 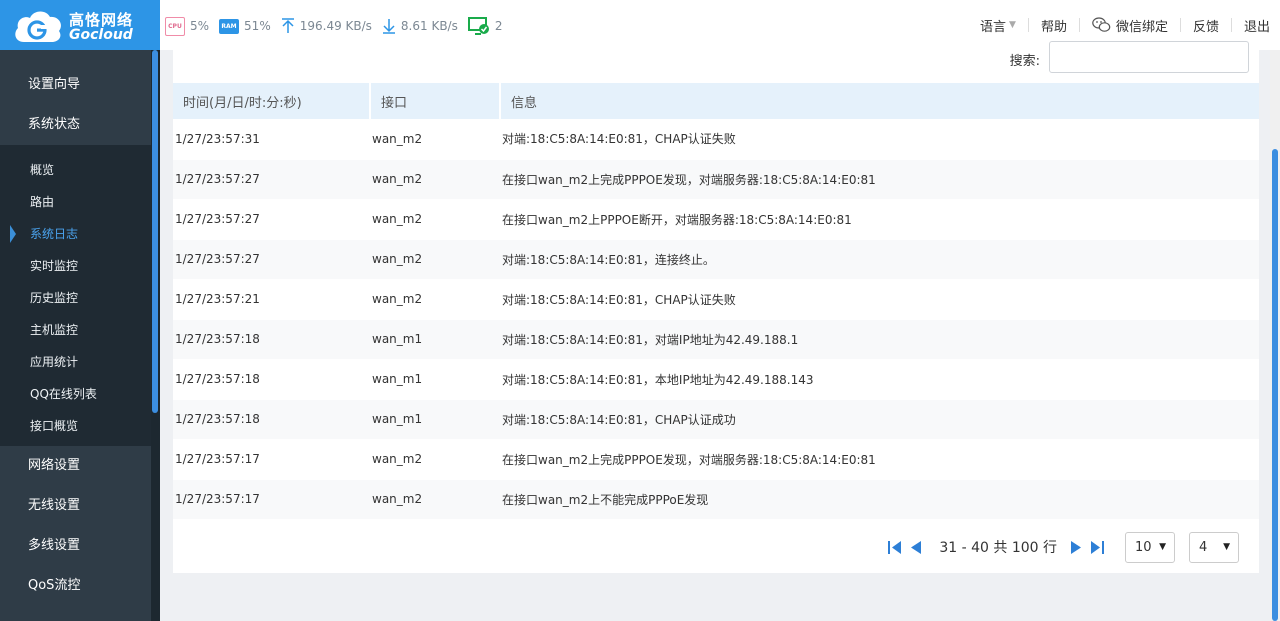 What do you see at coordinates (339, 26) in the screenshot?
I see `status-stats: CPU 5% RAM 51% 196.49 KB/s 8.61 KB/s 2` at bounding box center [339, 26].